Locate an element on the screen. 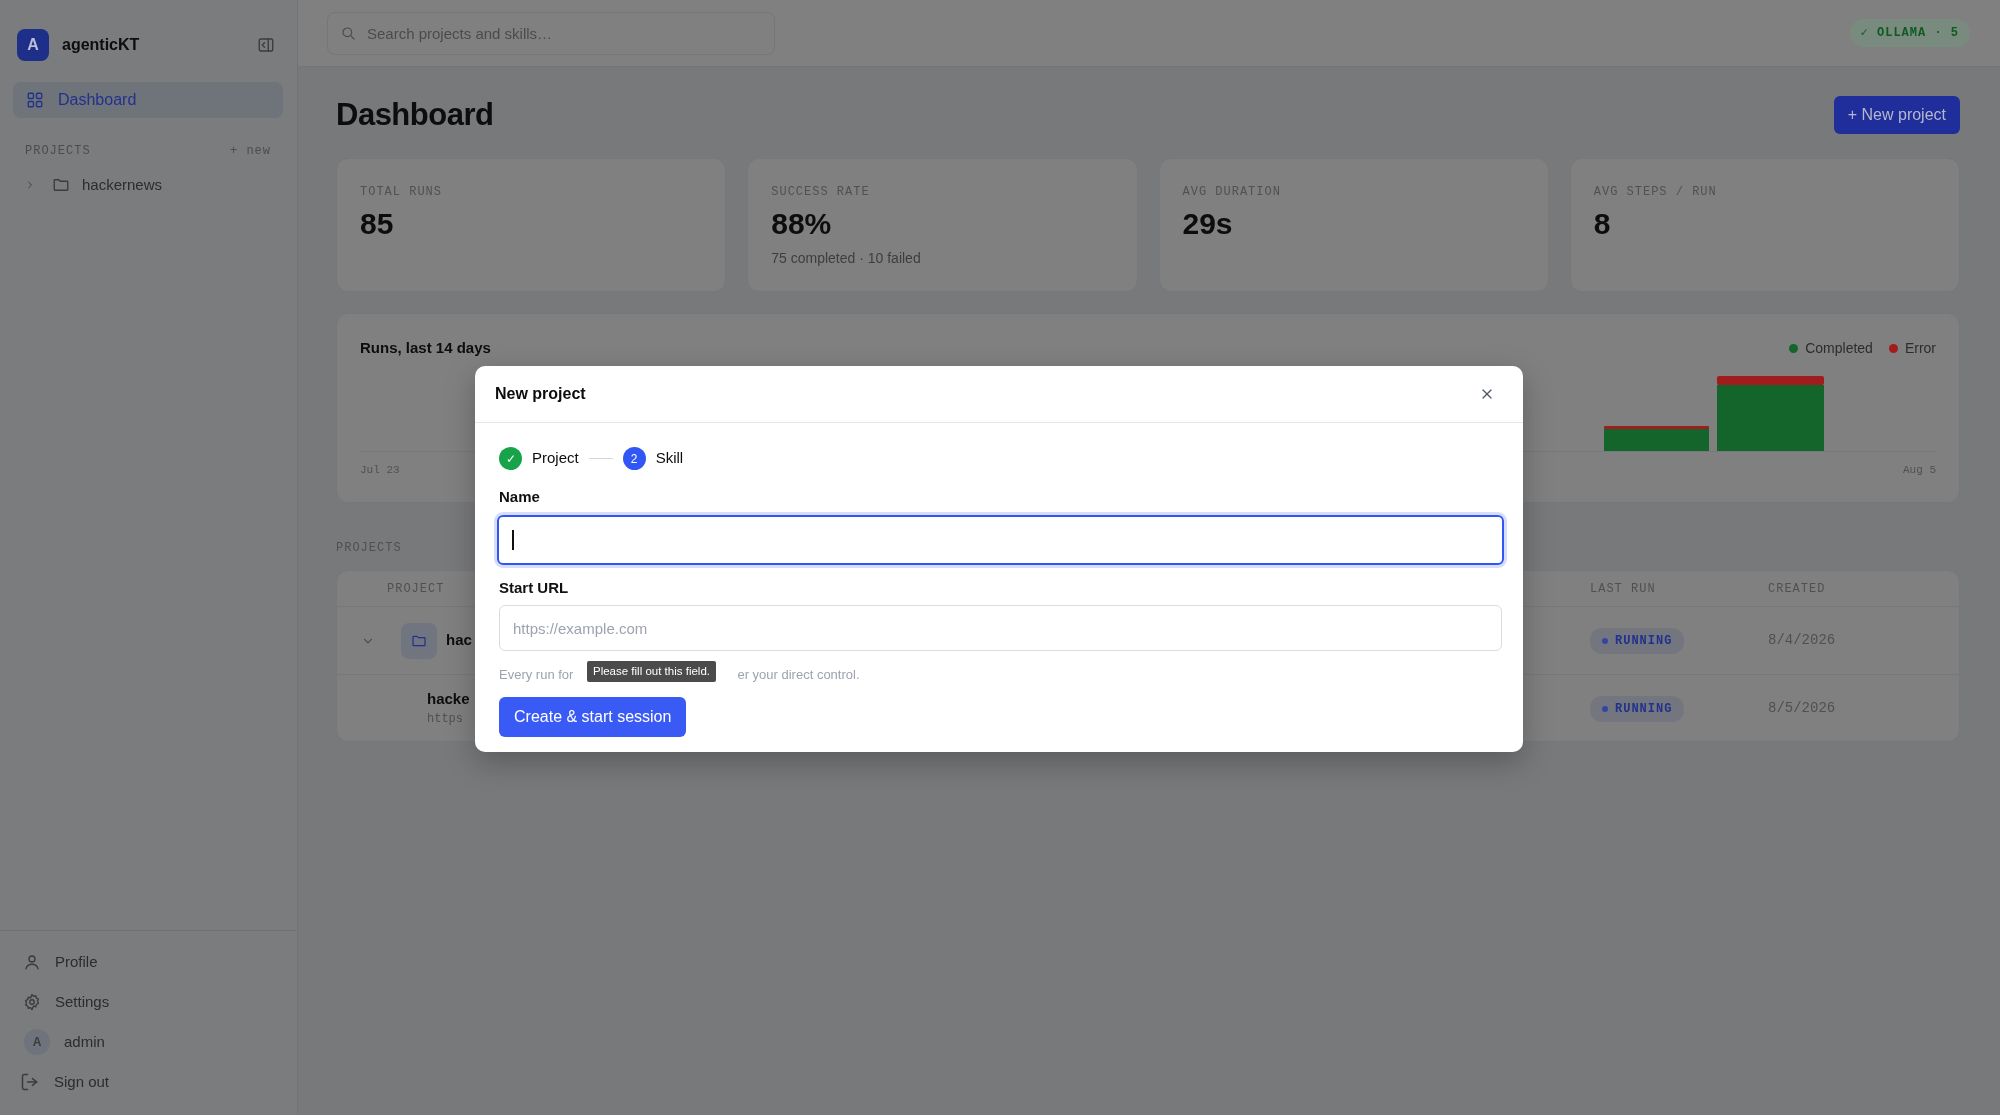 Image resolution: width=2000 pixels, height=1115 pixels. app-name: agenticKT is located at coordinates (101, 44).